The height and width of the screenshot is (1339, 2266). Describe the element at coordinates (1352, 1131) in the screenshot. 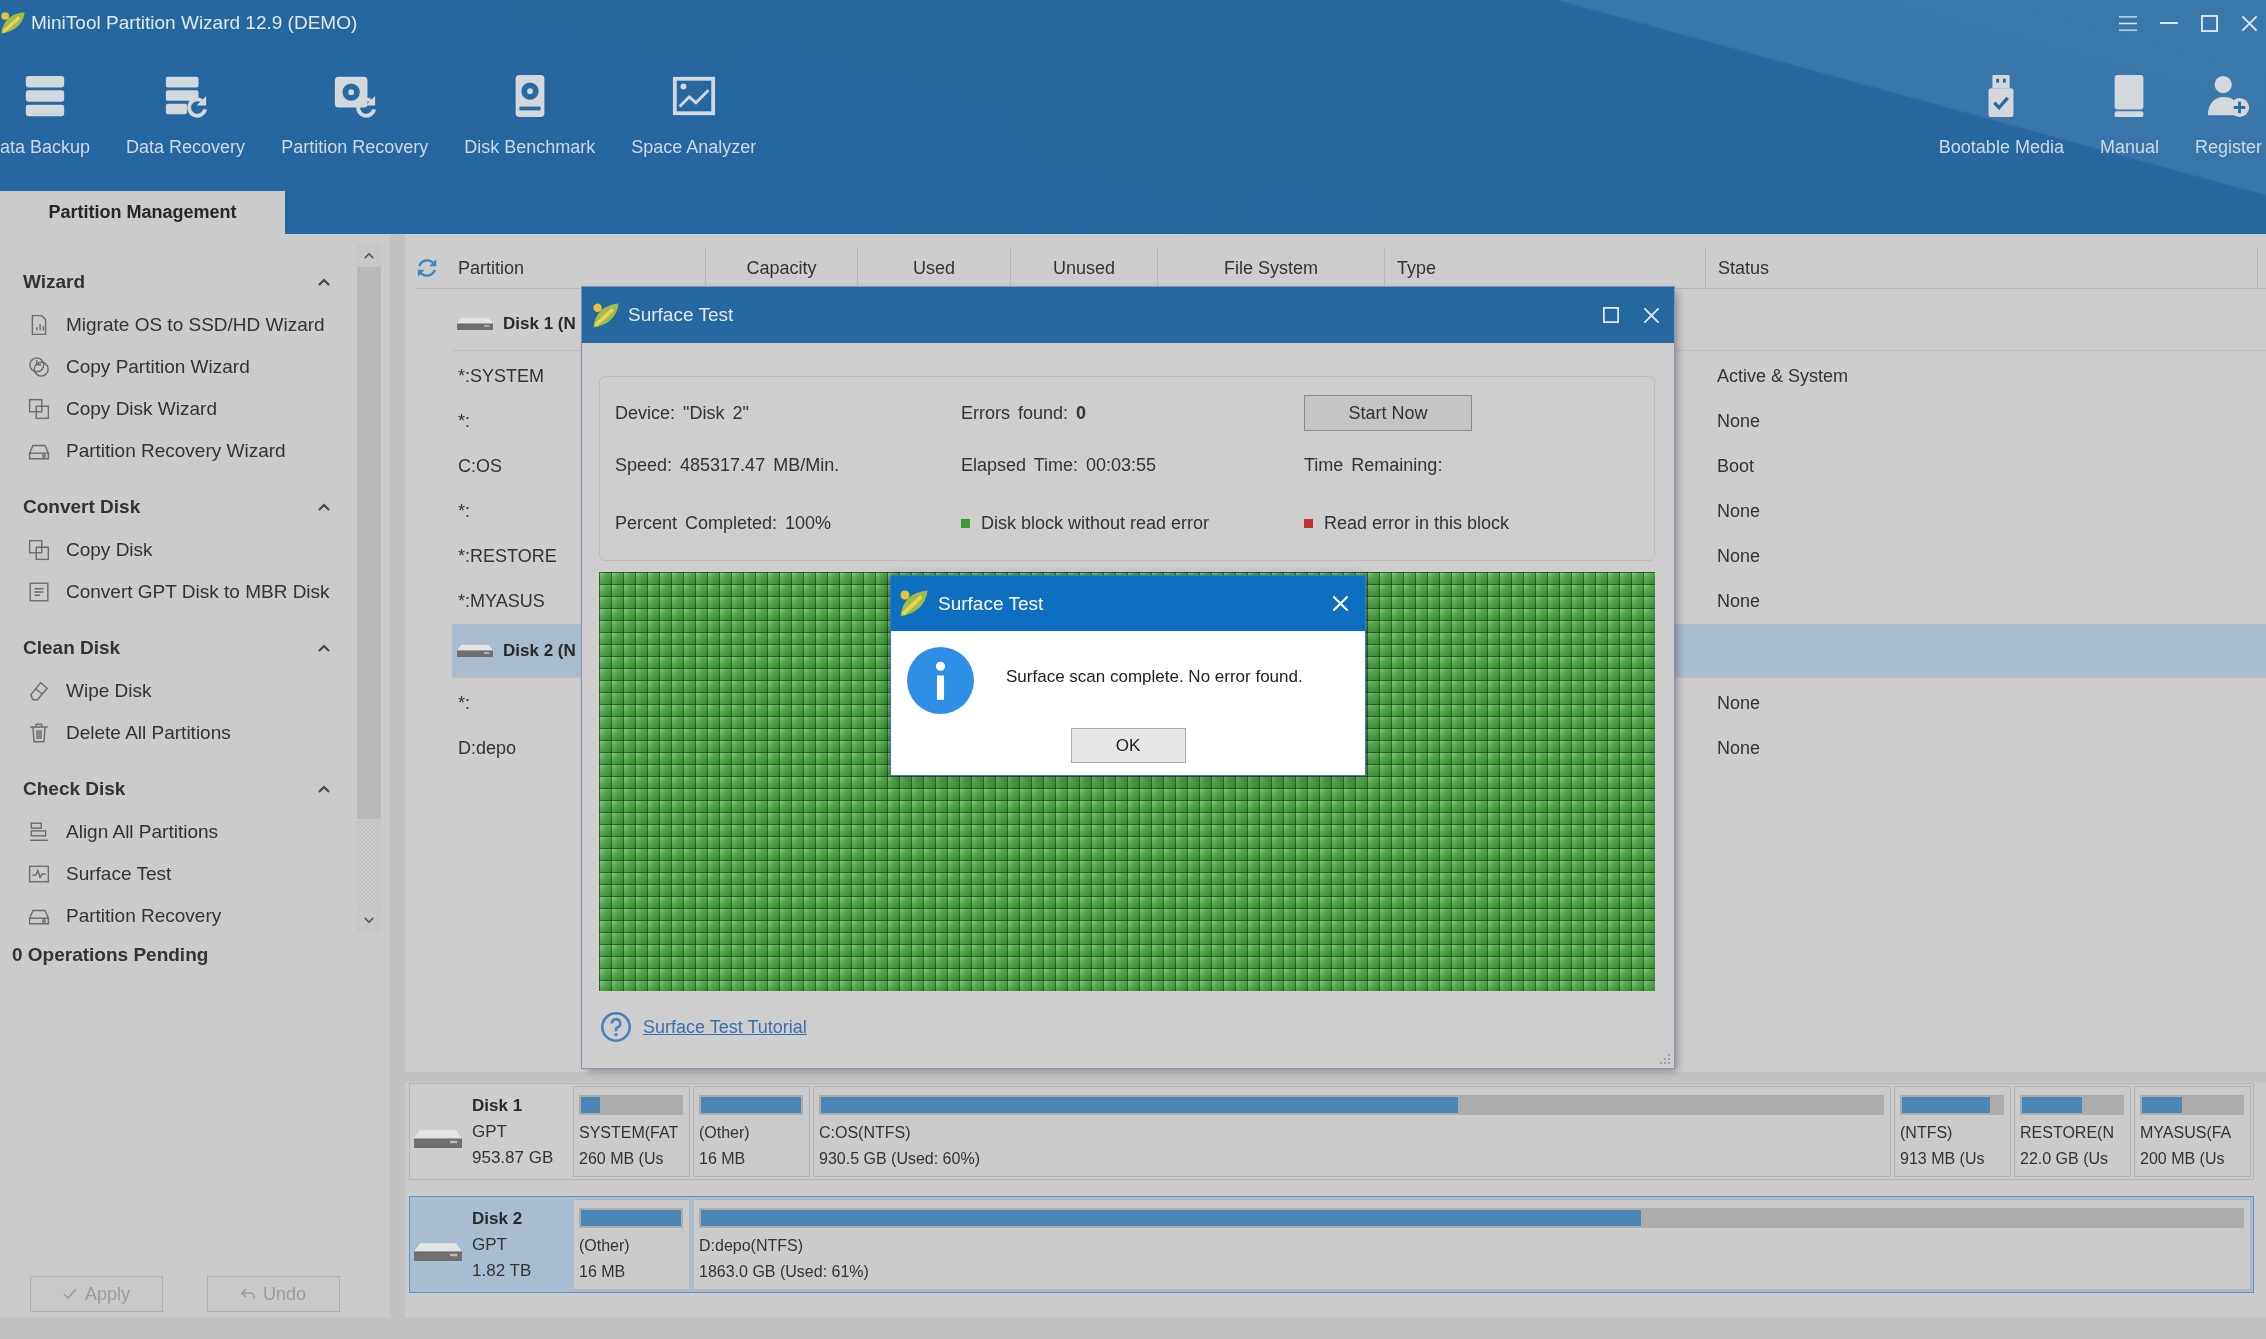

I see `partition-block: C:OS(NTFS) 930.5 GB (Used: 60%)` at that location.